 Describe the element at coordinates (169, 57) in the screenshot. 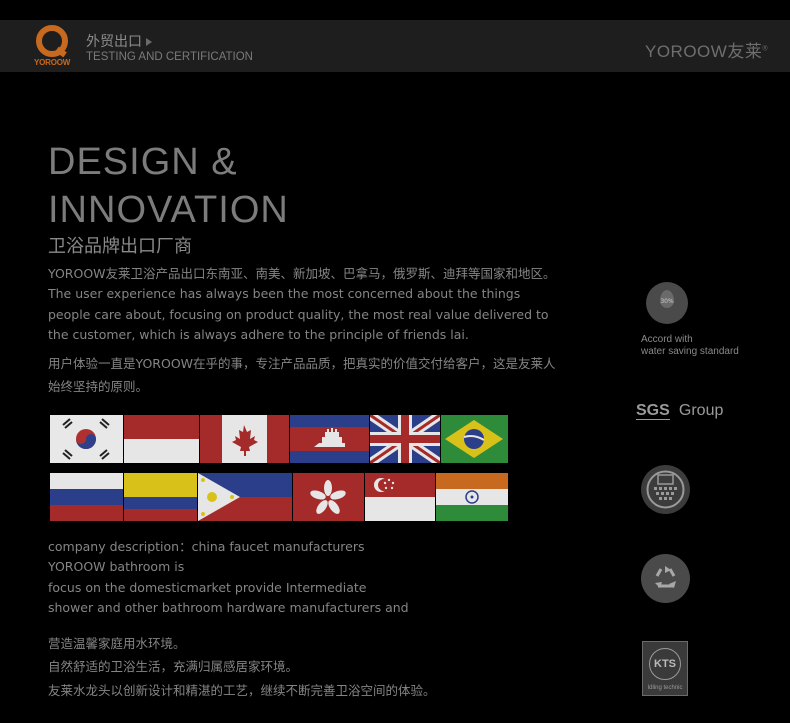

I see `section-subtitle: TESTING AND CERTIFICATION` at that location.